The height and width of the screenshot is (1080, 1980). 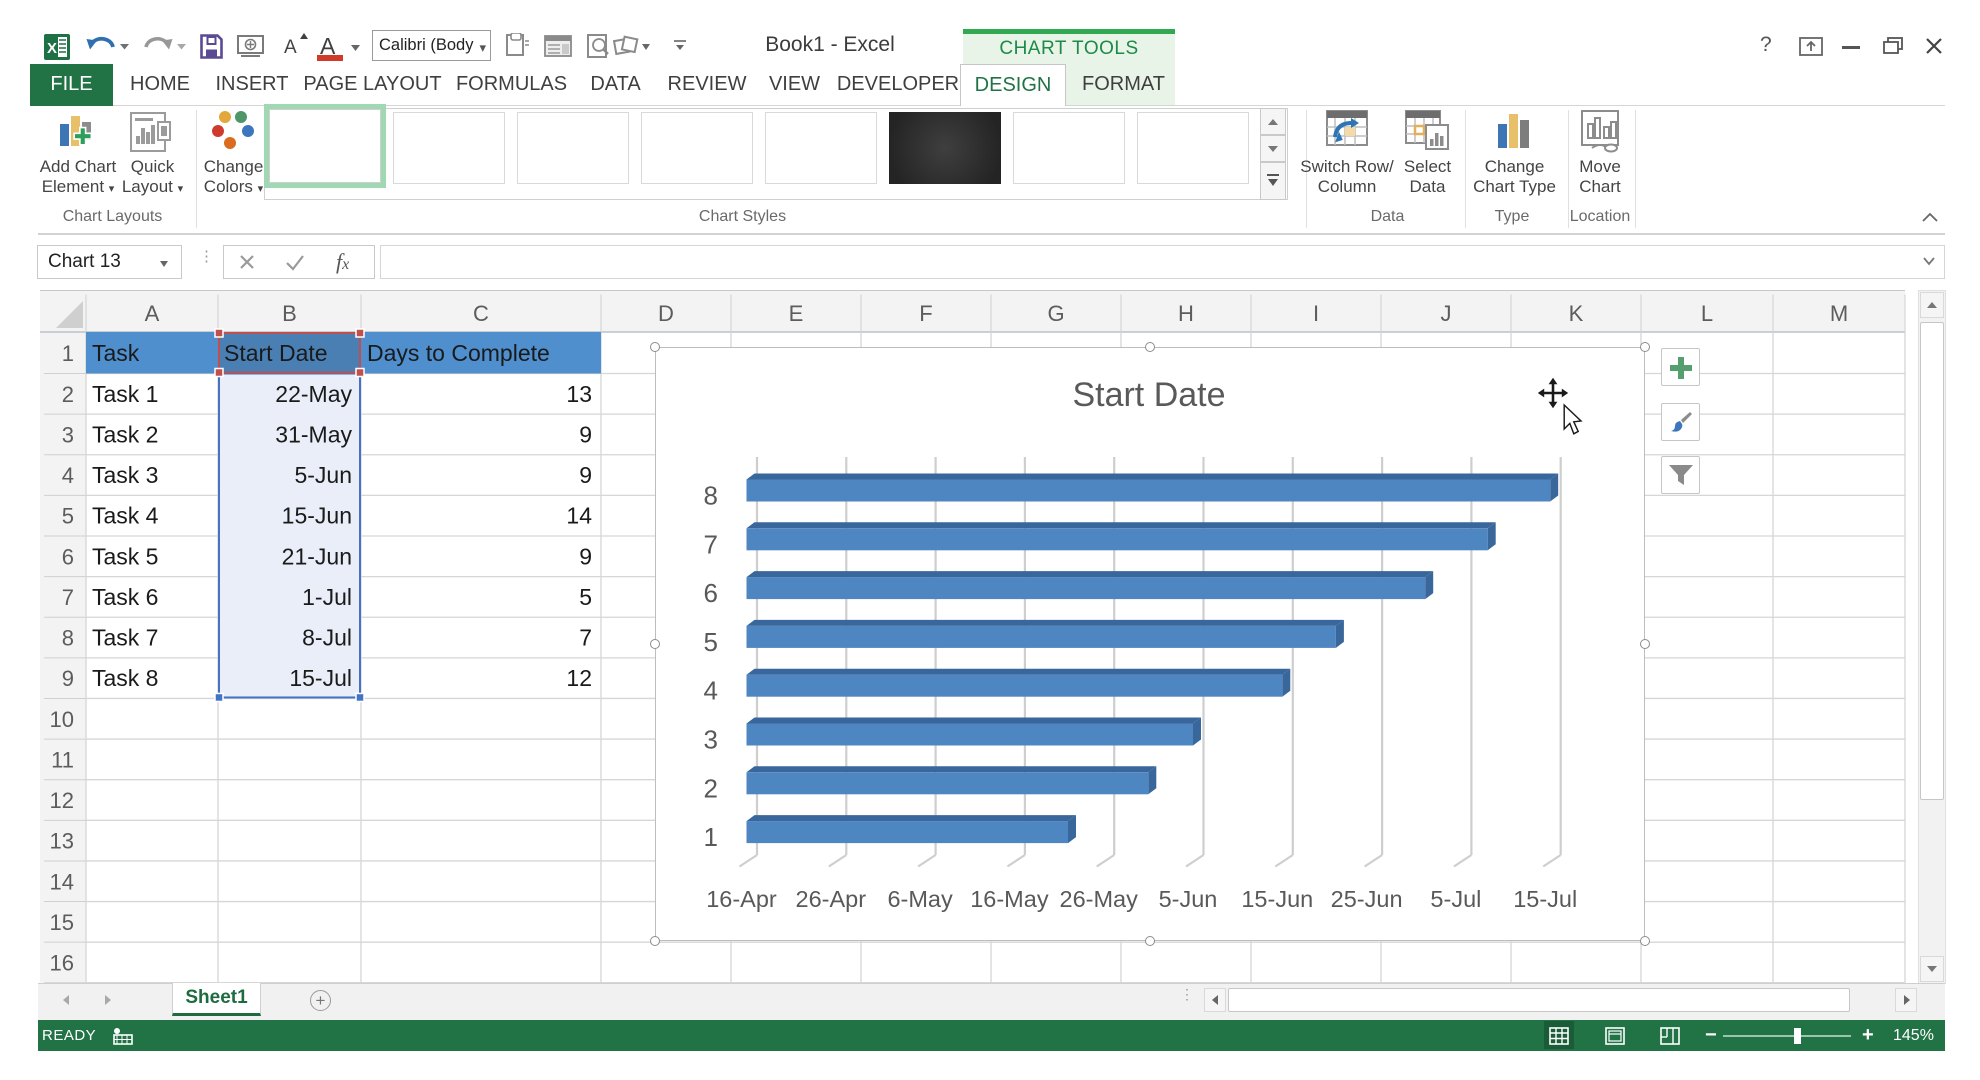 I want to click on svg-text: J, so click(x=1446, y=313).